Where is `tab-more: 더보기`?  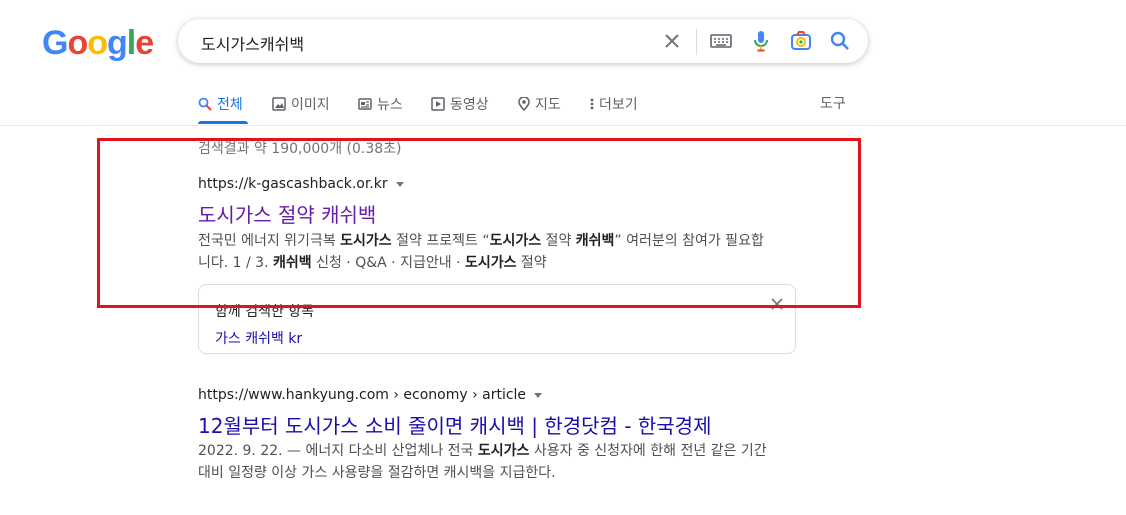 tab-more: 더보기 is located at coordinates (614, 104).